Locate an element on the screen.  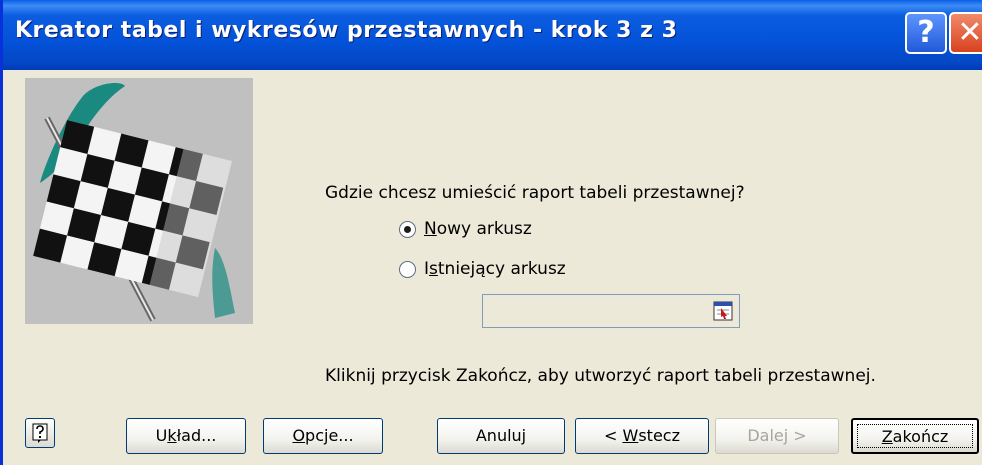
cancel-button: Anuluj is located at coordinates (501, 436).